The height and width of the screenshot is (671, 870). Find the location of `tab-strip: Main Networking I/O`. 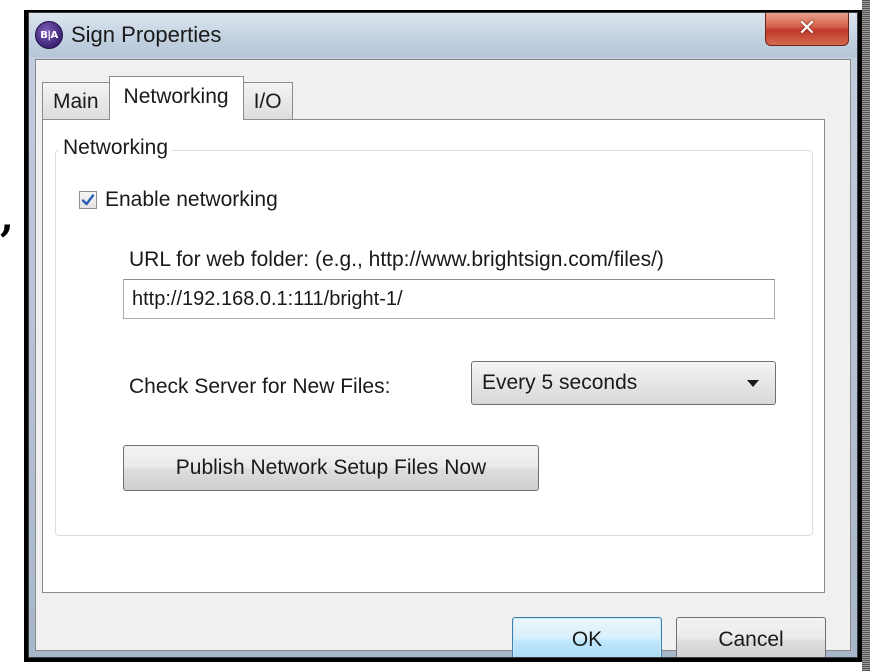

tab-strip: Main Networking I/O is located at coordinates (167, 98).